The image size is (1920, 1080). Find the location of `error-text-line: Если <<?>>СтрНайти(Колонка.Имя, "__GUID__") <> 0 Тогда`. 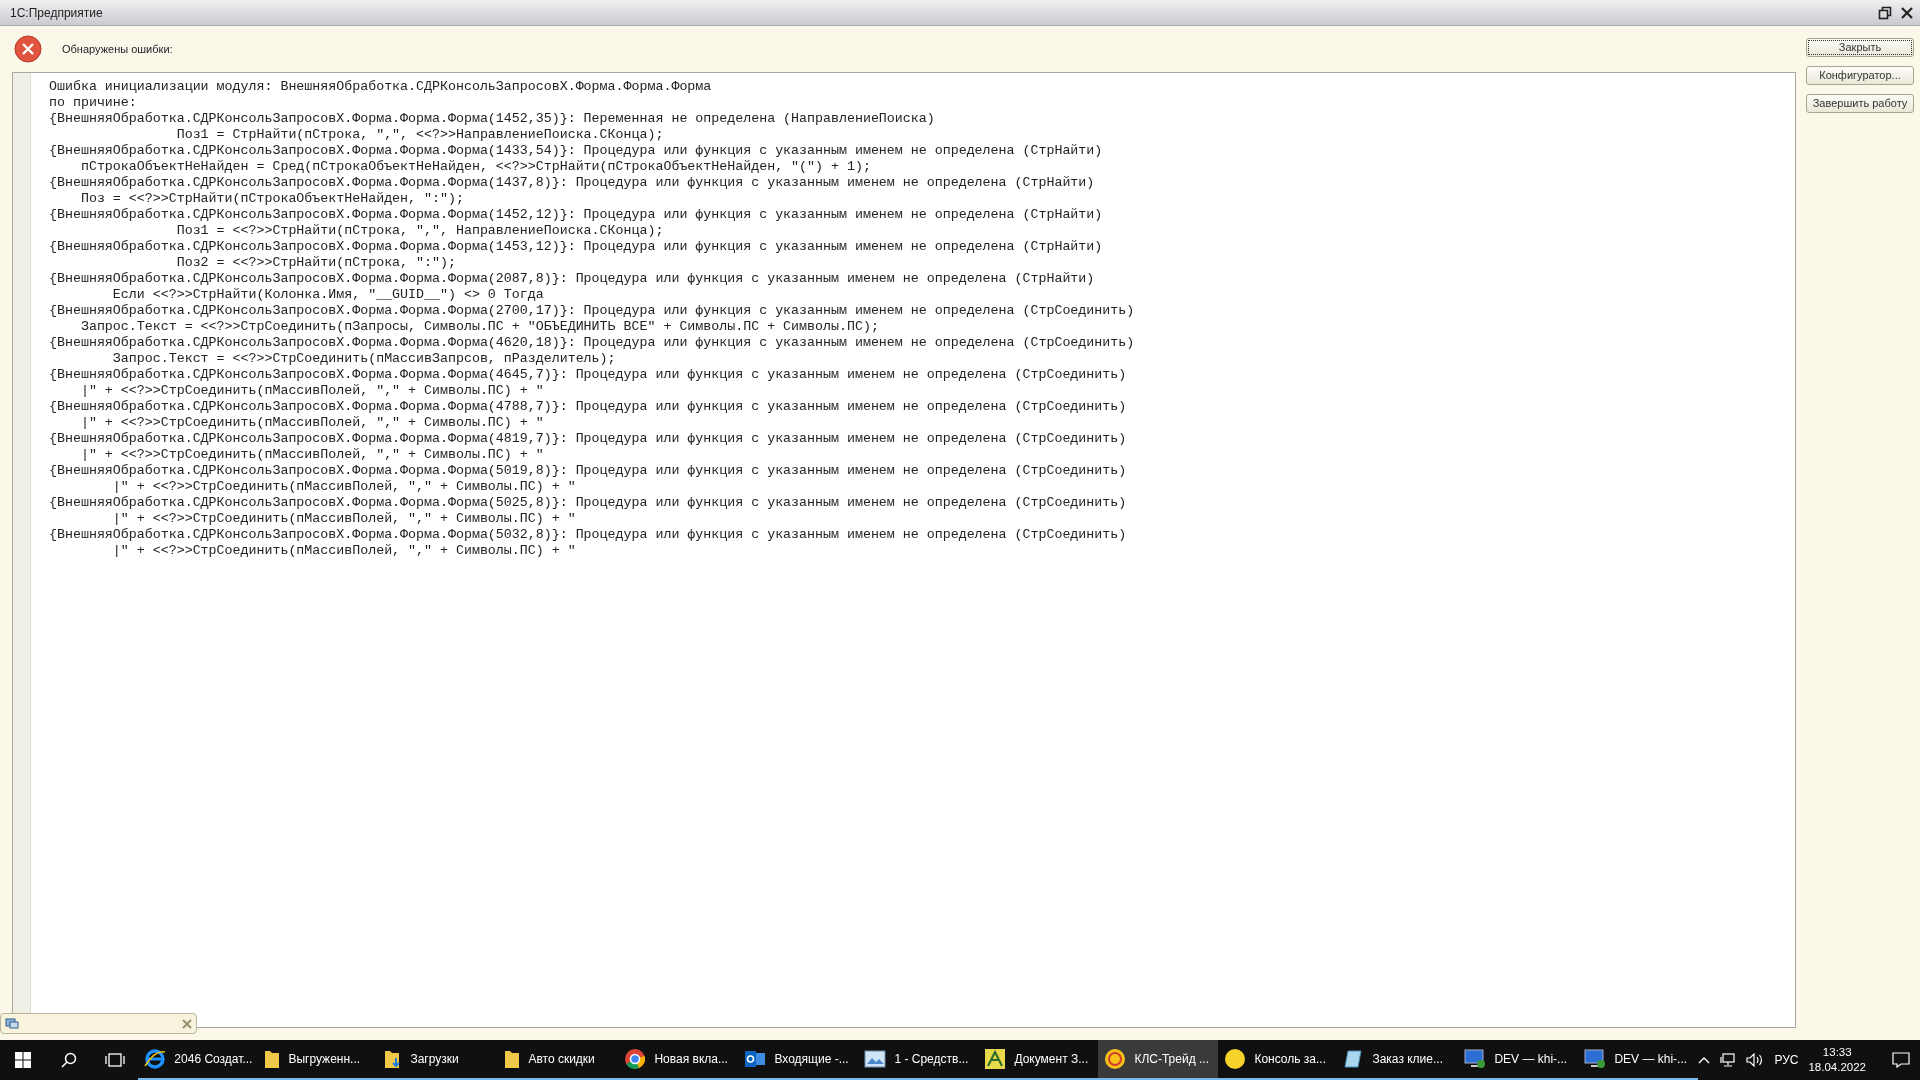

error-text-line: Если <<?>>СтрНайти(Колонка.Имя, "__GUID__") <> 0 Тогда is located at coordinates (328, 295).